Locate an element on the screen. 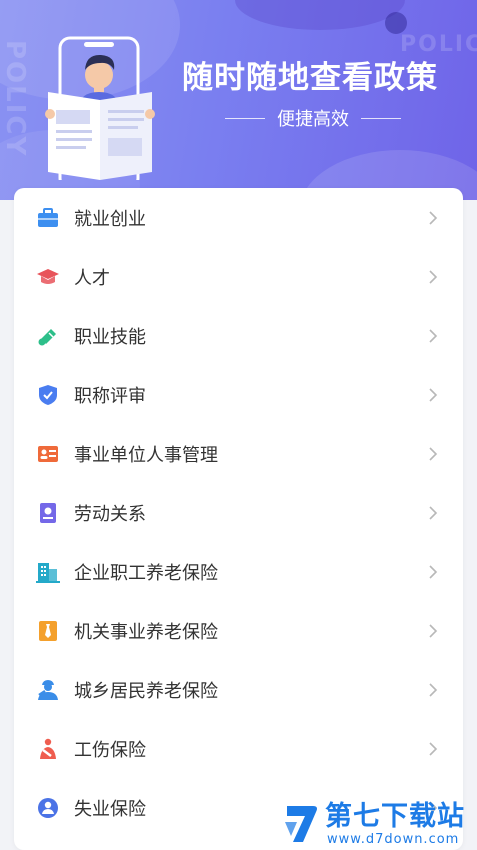  banner-decor-shape is located at coordinates (320, 15).